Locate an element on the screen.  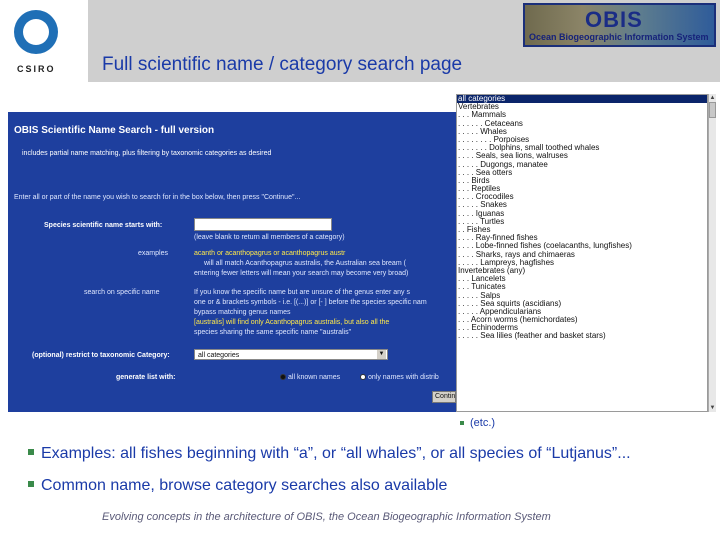
listbox-option: . . . . Sea otters is located at coordinates (582, 173).